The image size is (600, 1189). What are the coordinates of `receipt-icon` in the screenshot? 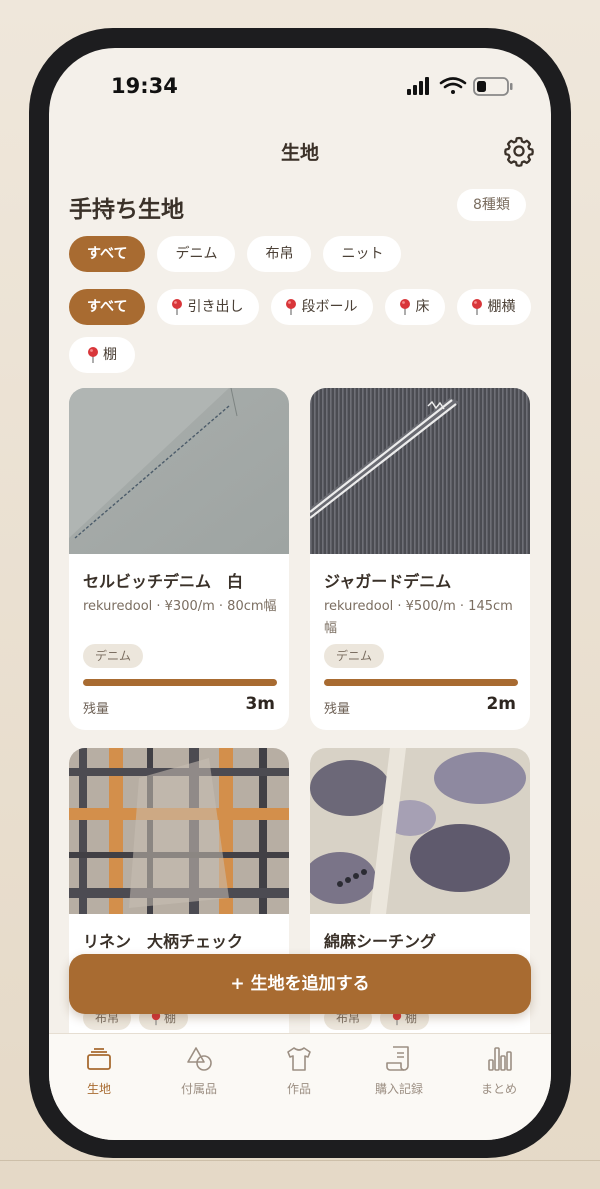 It's located at (397, 1058).